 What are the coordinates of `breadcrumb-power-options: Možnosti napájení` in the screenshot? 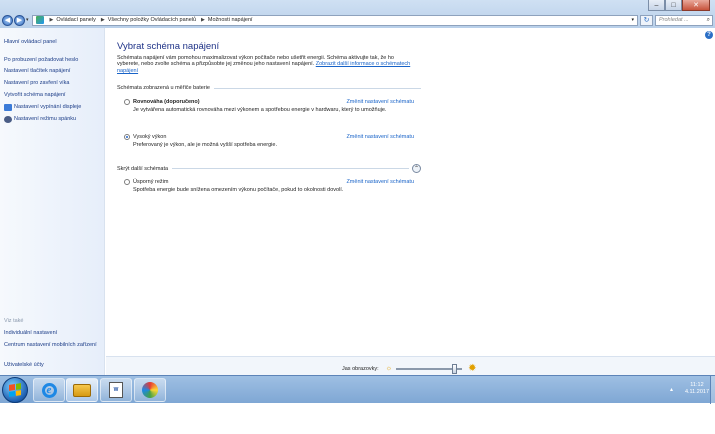 It's located at (230, 20).